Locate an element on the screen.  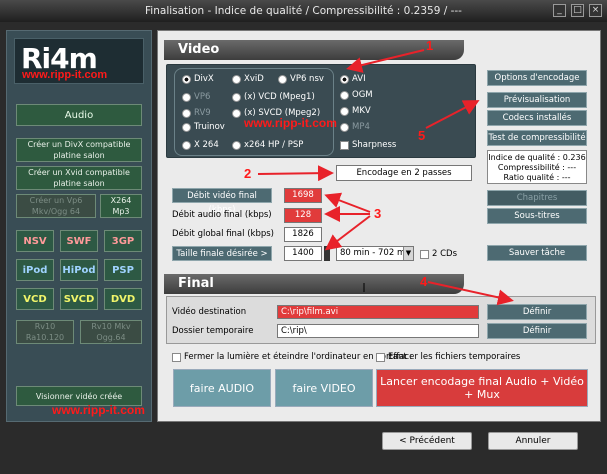
define-dest-button: Définir is located at coordinates (537, 312).